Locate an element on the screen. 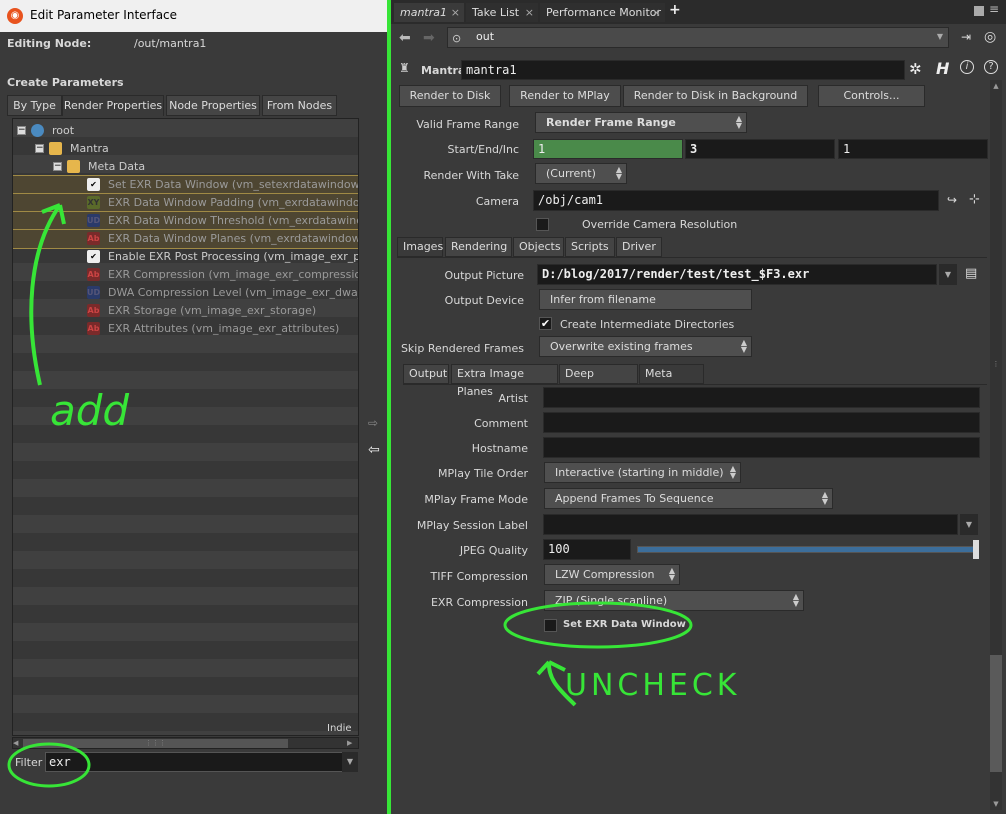 The height and width of the screenshot is (814, 1006). tree-item: Ab EXR Storage (vm_image_exr_storage) is located at coordinates (185, 311).